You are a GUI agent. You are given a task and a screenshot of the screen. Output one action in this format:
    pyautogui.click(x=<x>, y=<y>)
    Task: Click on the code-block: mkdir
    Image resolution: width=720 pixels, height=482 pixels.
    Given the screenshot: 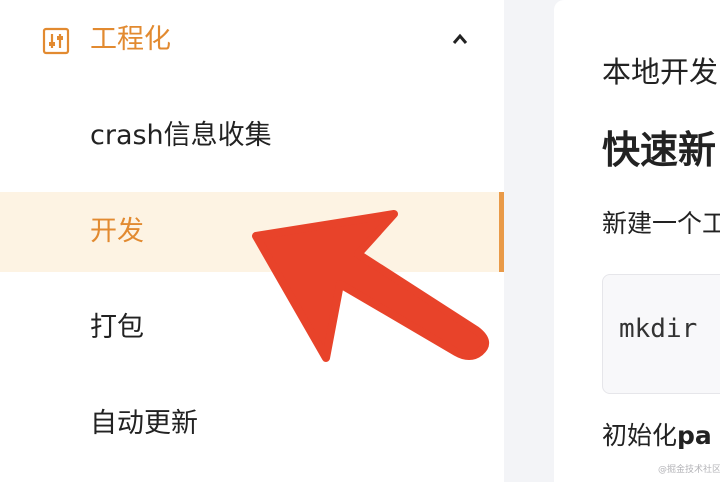 What is the action you would take?
    pyautogui.click(x=661, y=334)
    